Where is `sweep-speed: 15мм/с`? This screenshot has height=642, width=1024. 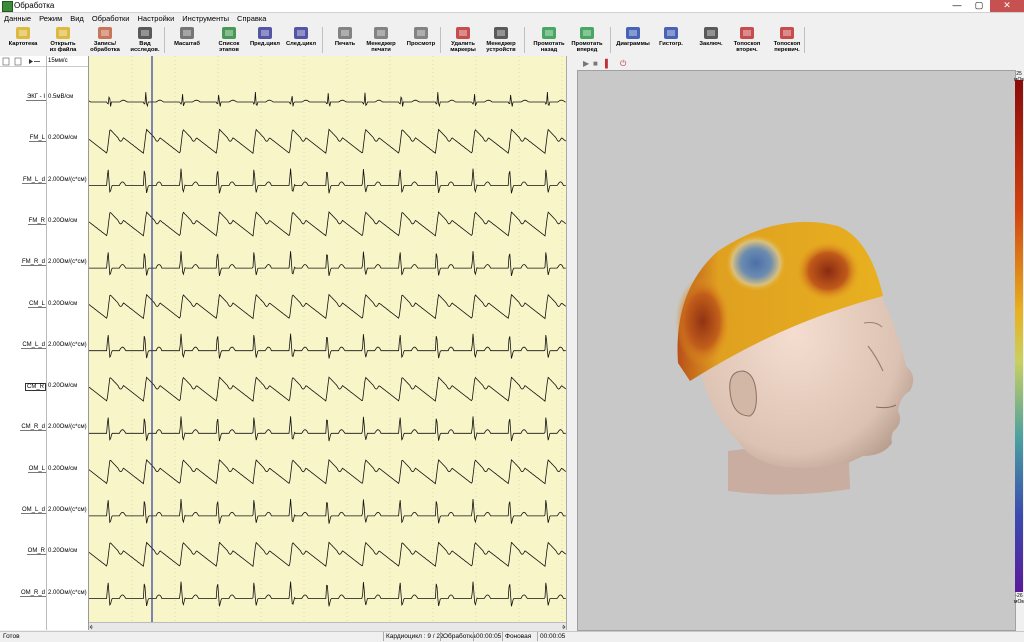 sweep-speed: 15мм/с is located at coordinates (58, 61).